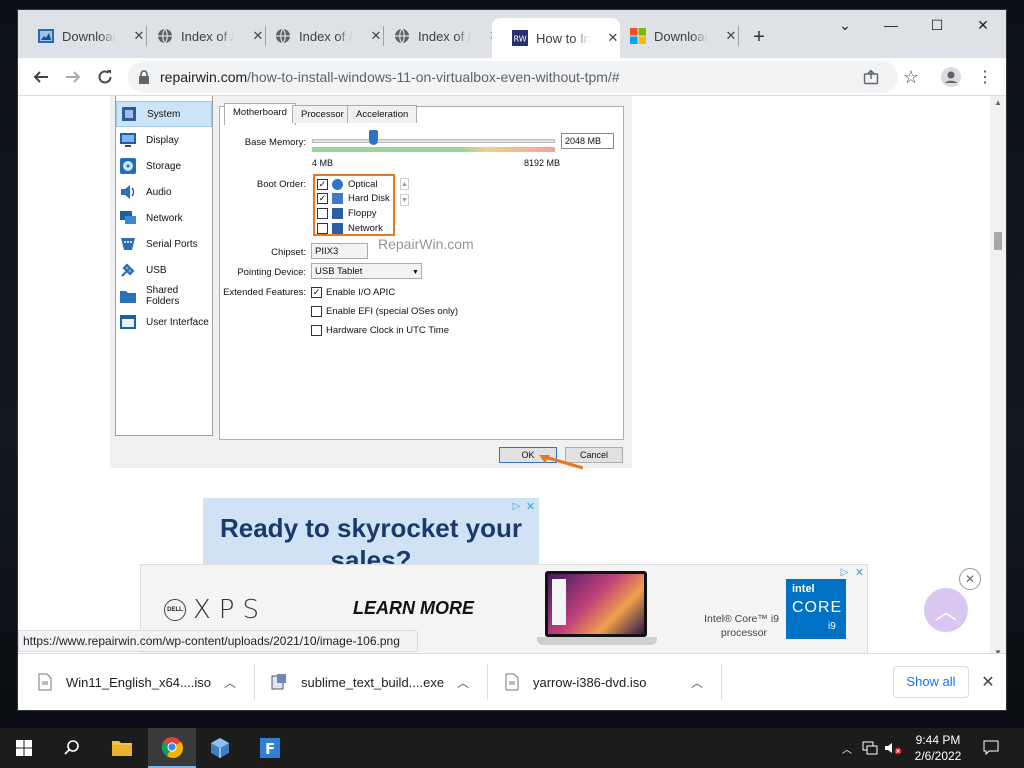 Image resolution: width=1024 pixels, height=768 pixels. I want to click on network-boot-icon, so click(337, 228).